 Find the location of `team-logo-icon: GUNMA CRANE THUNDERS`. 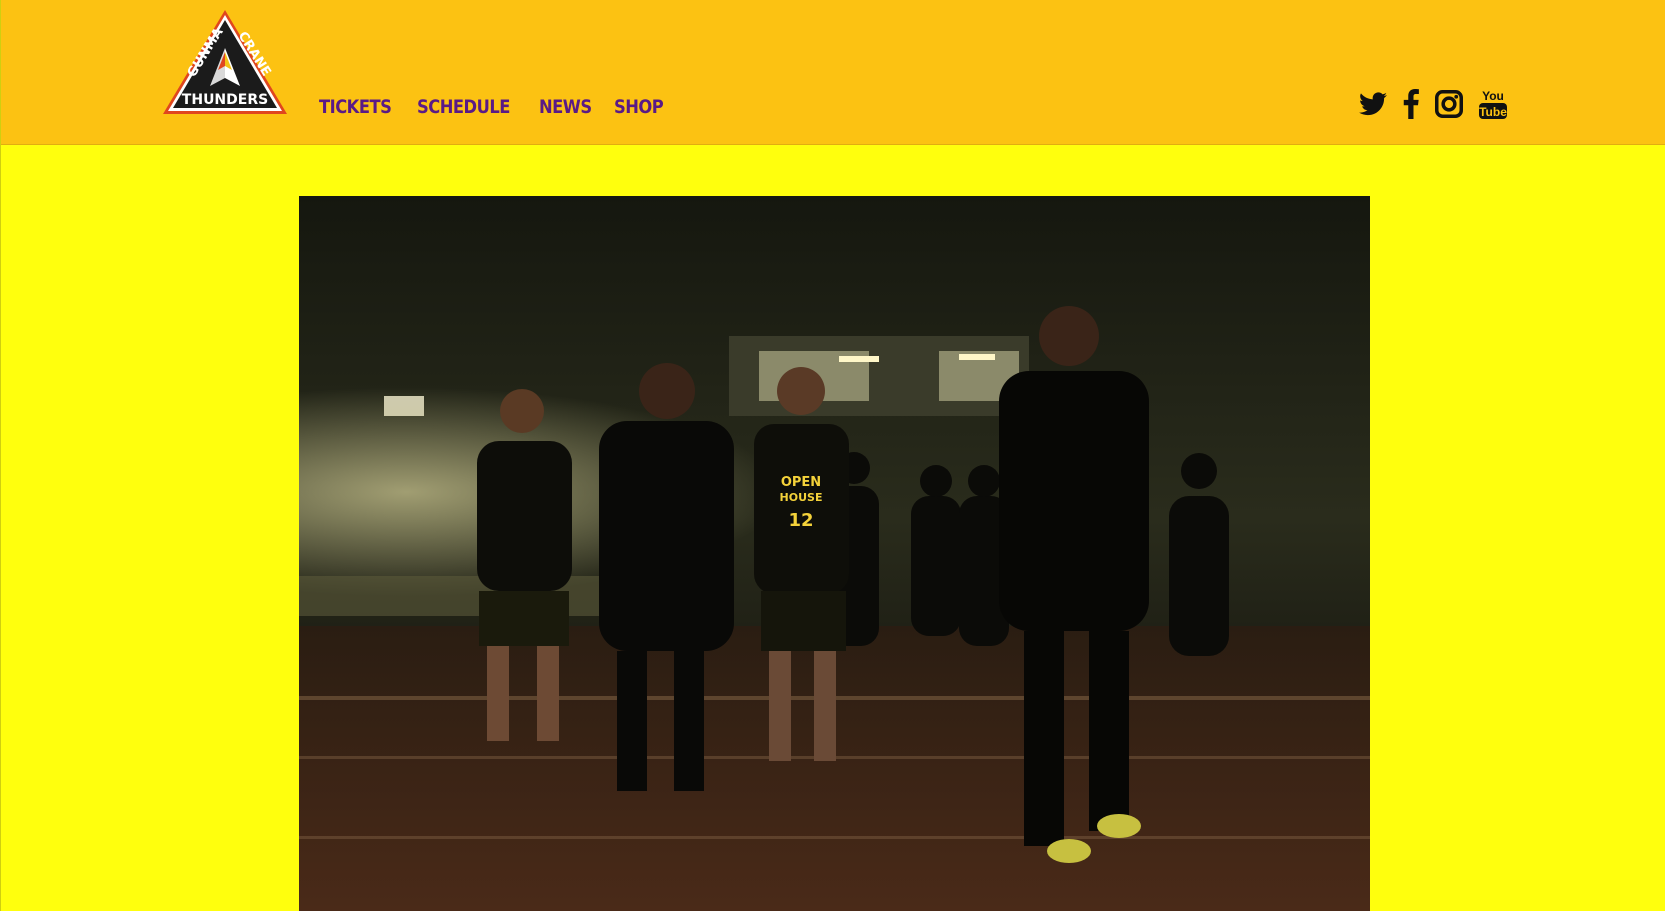

team-logo-icon: GUNMA CRANE THUNDERS is located at coordinates (225, 62).